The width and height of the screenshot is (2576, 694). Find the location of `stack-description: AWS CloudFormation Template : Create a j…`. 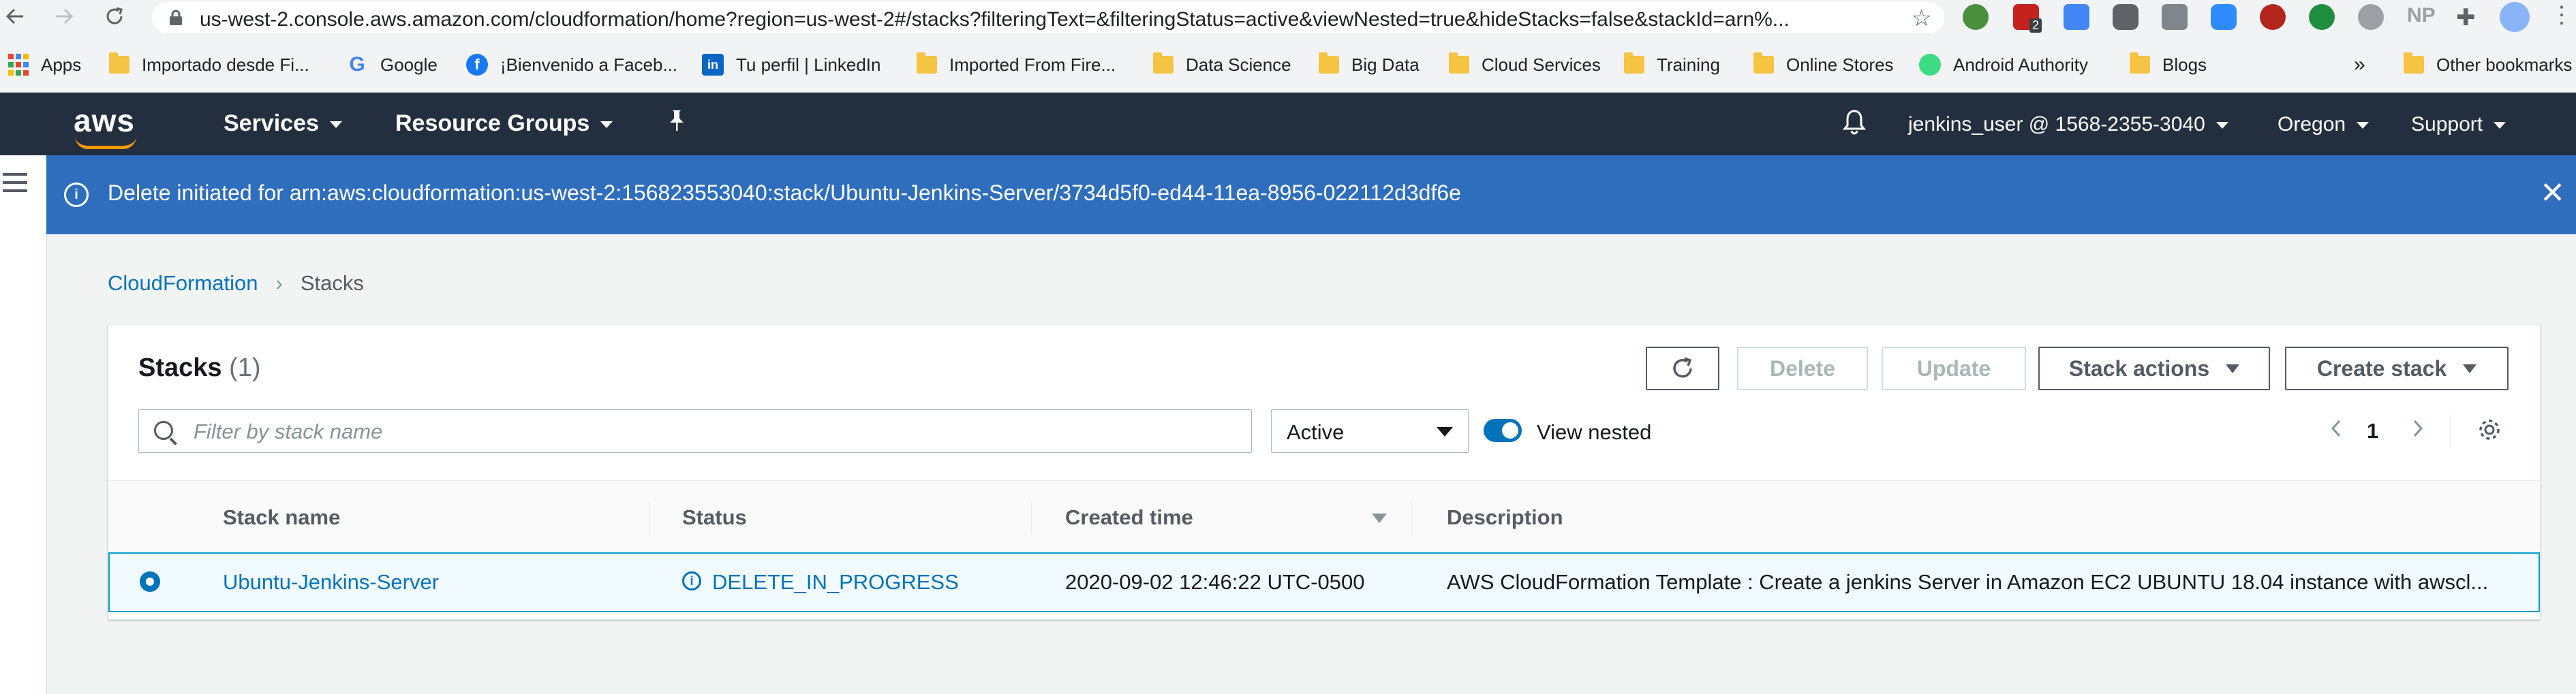

stack-description: AWS CloudFormation Template : Create a j… is located at coordinates (1968, 582).